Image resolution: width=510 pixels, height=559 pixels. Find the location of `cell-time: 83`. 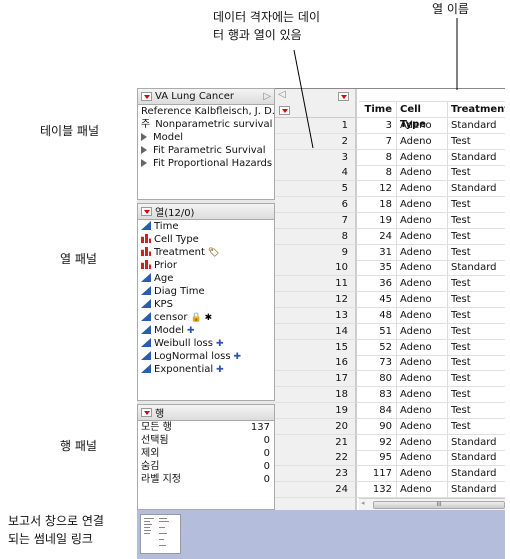

cell-time: 83 is located at coordinates (377, 395).